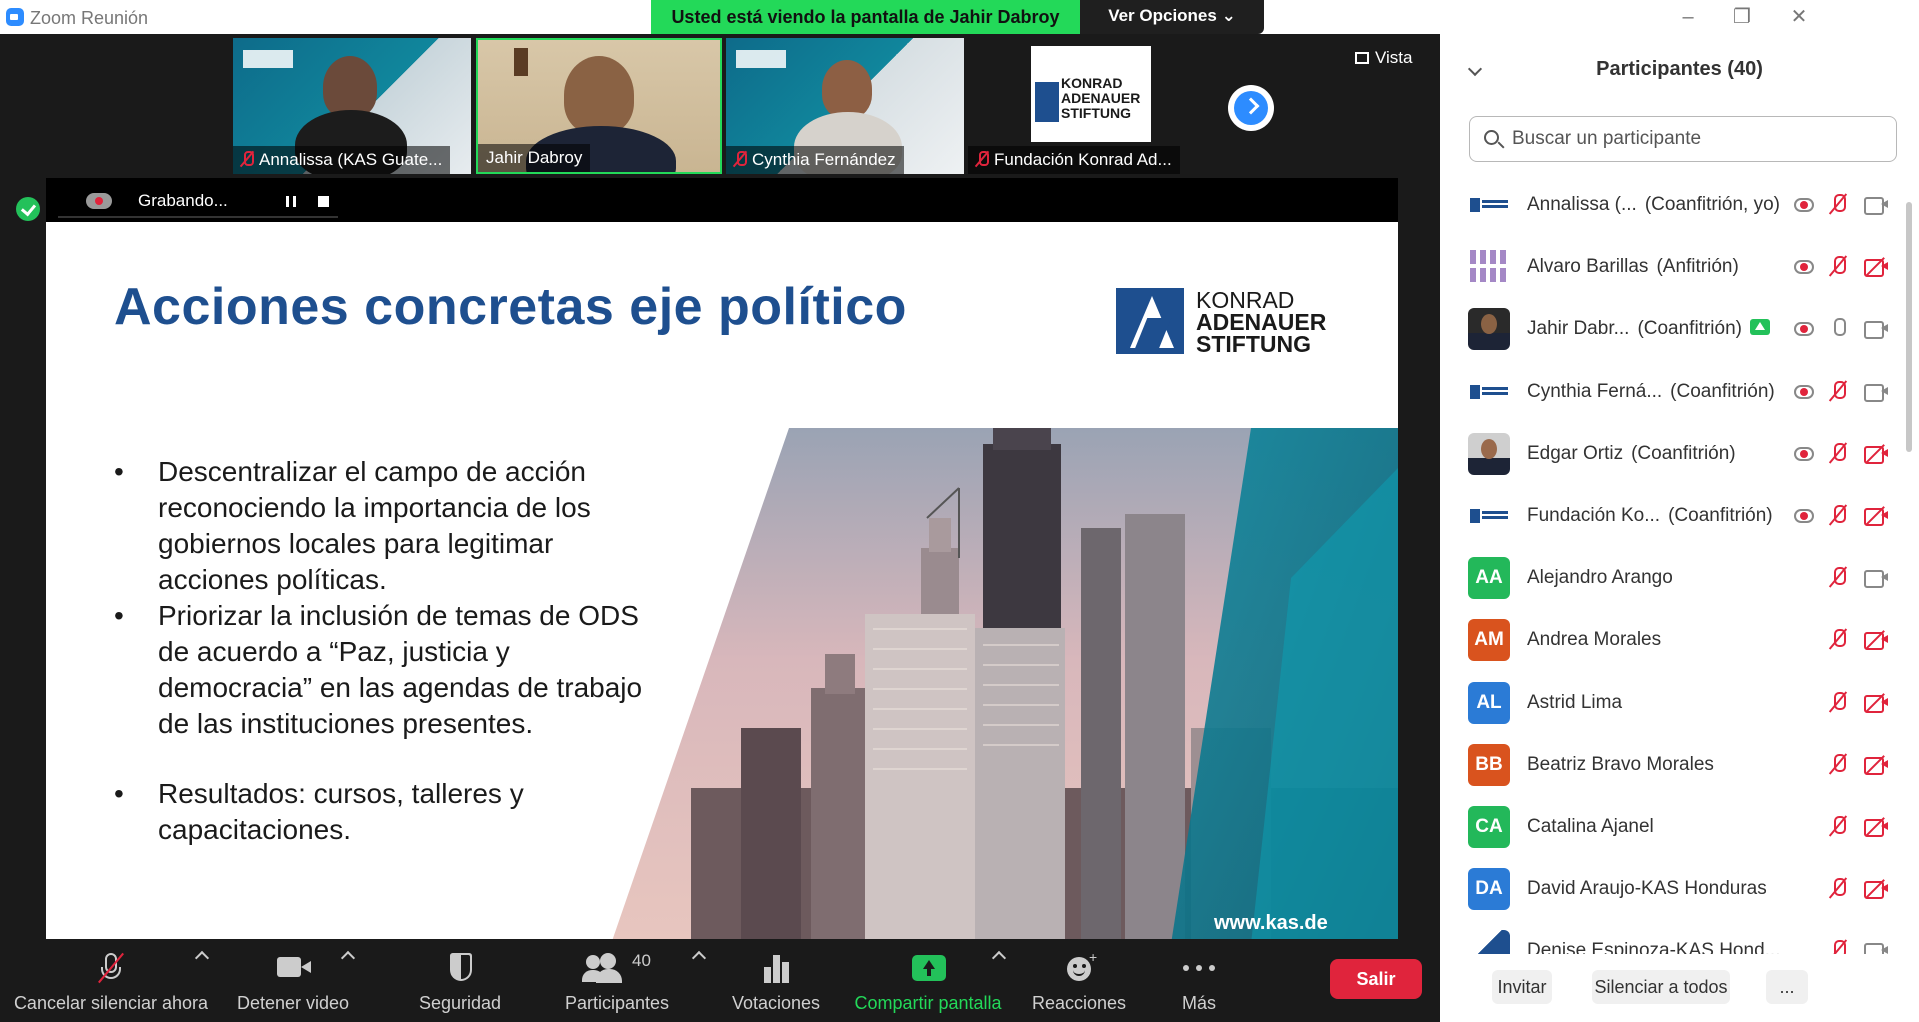 This screenshot has width=1919, height=1022. What do you see at coordinates (1671, 205) in the screenshot?
I see `participant-row: Annalissa (... (Coanfitrión, yo)` at bounding box center [1671, 205].